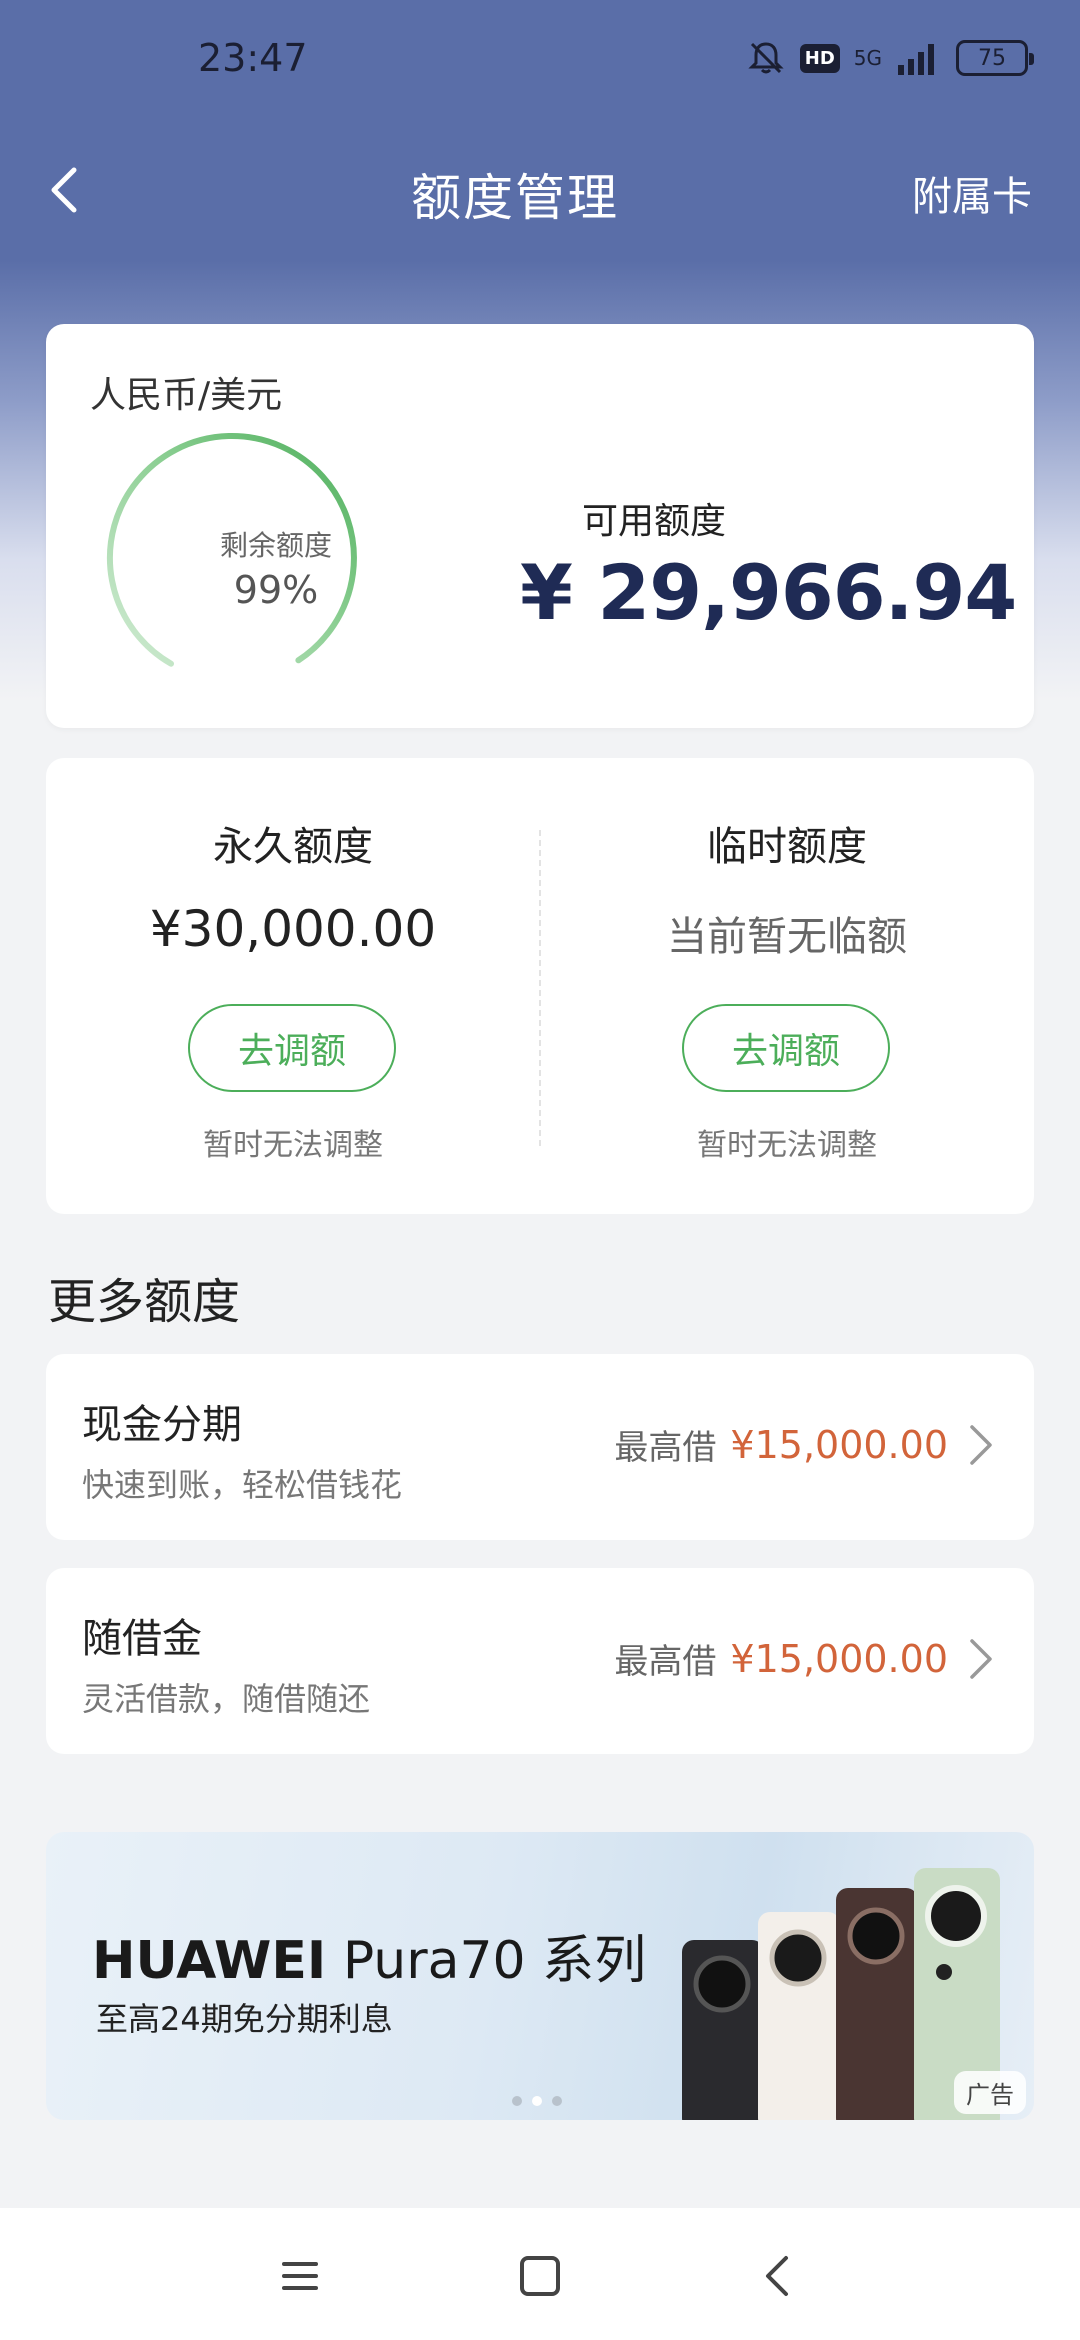 The width and height of the screenshot is (1080, 2340). Describe the element at coordinates (253, 58) in the screenshot. I see `status-time: 23:47` at that location.